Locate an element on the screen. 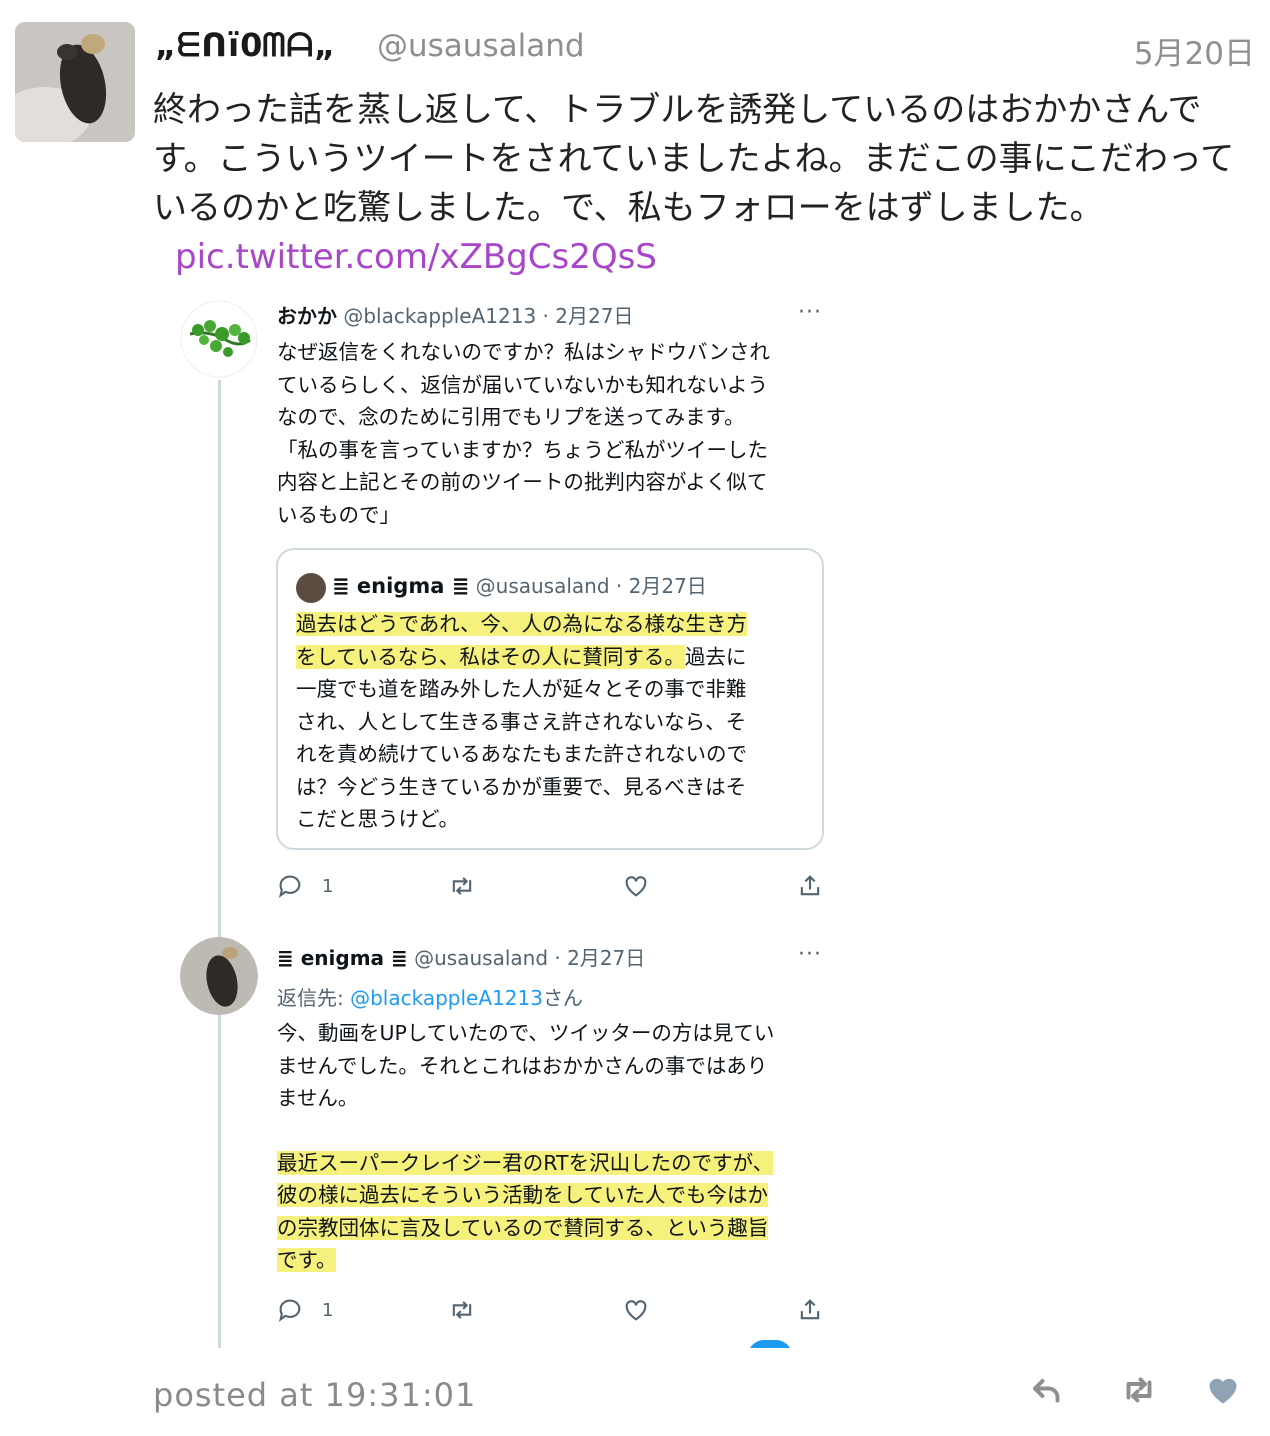  tweet2-handle-date: @usausaland · 2月27日 is located at coordinates (530, 958).